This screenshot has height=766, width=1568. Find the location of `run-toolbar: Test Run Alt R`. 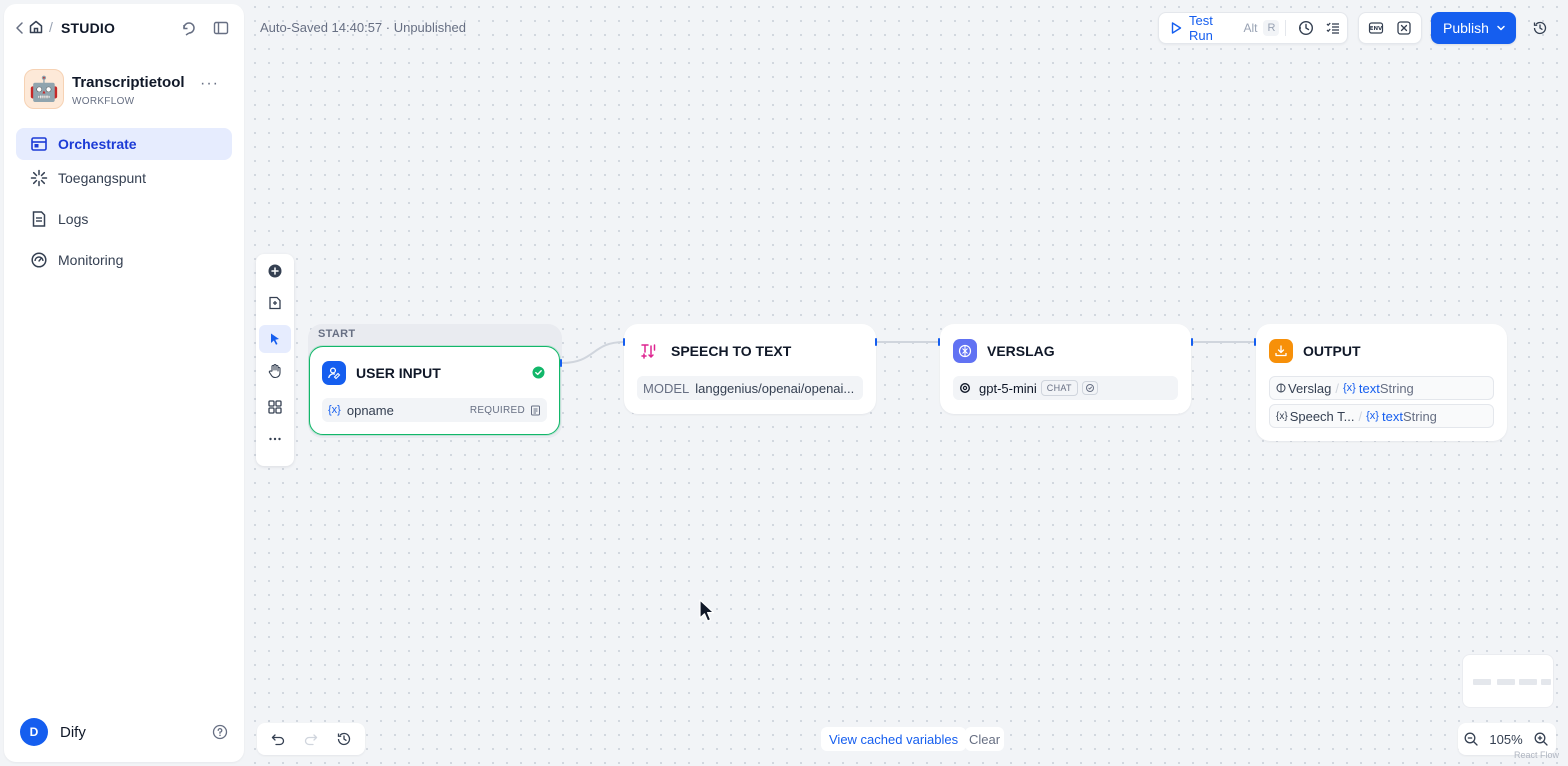

run-toolbar: Test Run Alt R is located at coordinates (1253, 28).